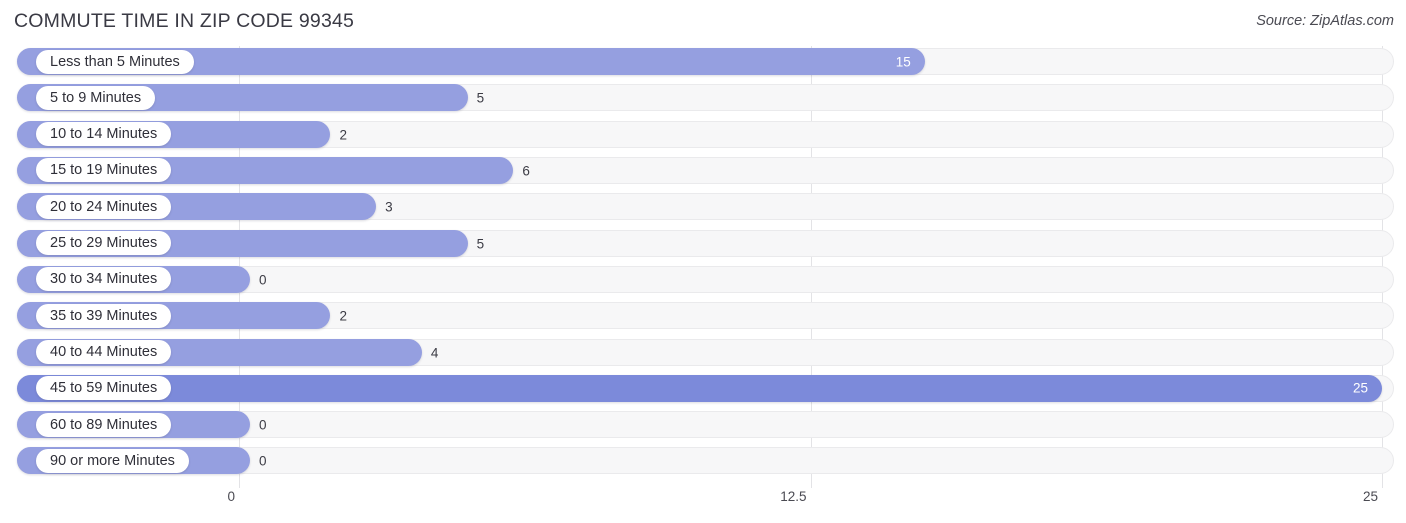 This screenshot has width=1406, height=523. Describe the element at coordinates (104, 315) in the screenshot. I see `category-label: 35 to 39 Minutes` at that location.